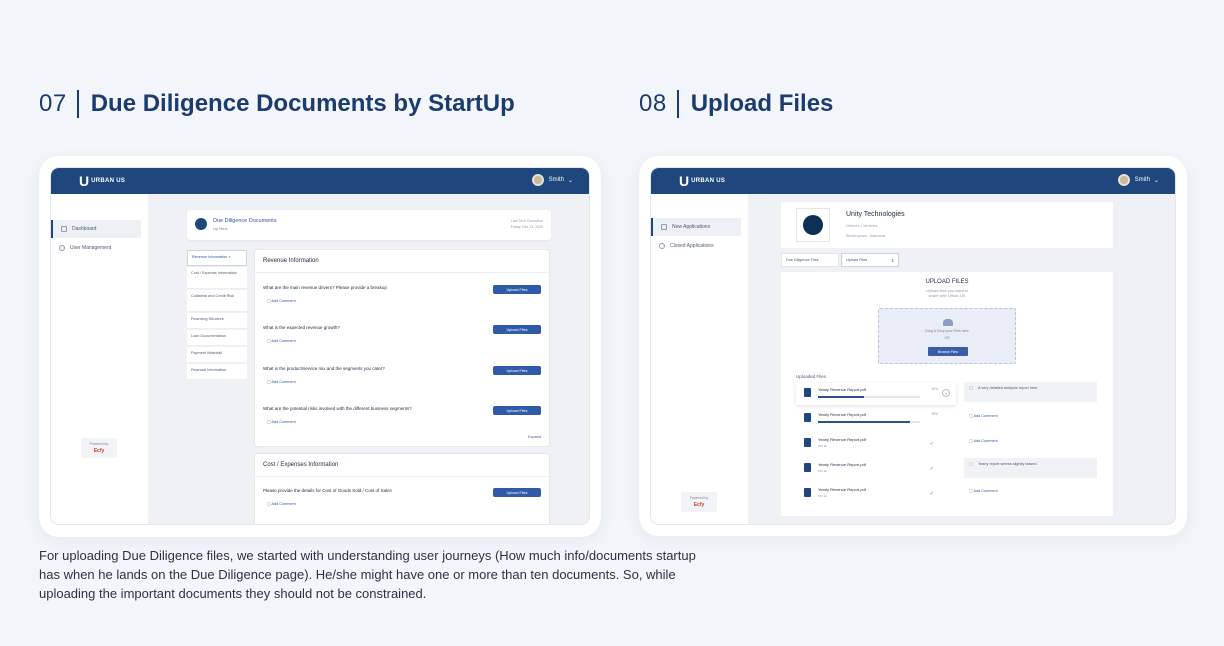 The height and width of the screenshot is (646, 1224). I want to click on expand-link: Expand, so click(534, 437).